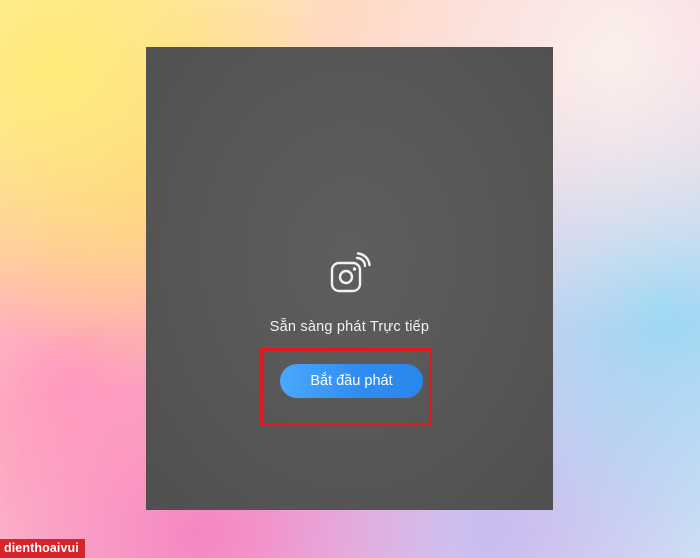 The image size is (700, 558). Describe the element at coordinates (351, 381) in the screenshot. I see `start-live-button: Bắt đầu phát` at that location.